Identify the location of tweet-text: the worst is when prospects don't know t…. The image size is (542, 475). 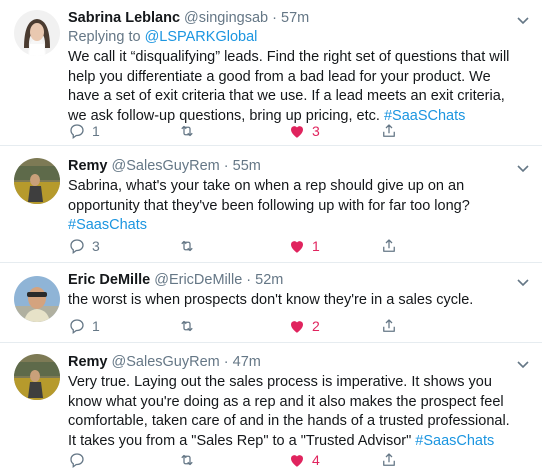
(290, 301).